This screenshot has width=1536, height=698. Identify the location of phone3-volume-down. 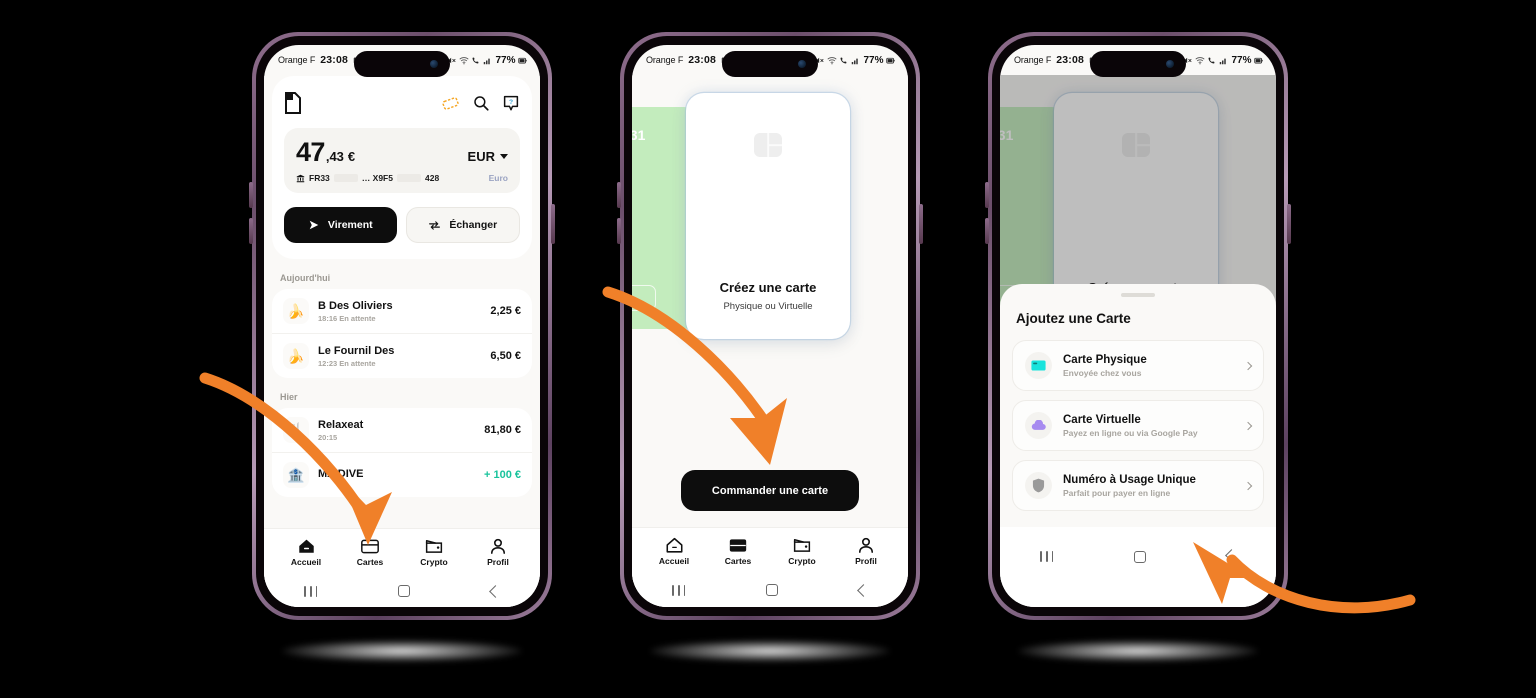
(987, 231).